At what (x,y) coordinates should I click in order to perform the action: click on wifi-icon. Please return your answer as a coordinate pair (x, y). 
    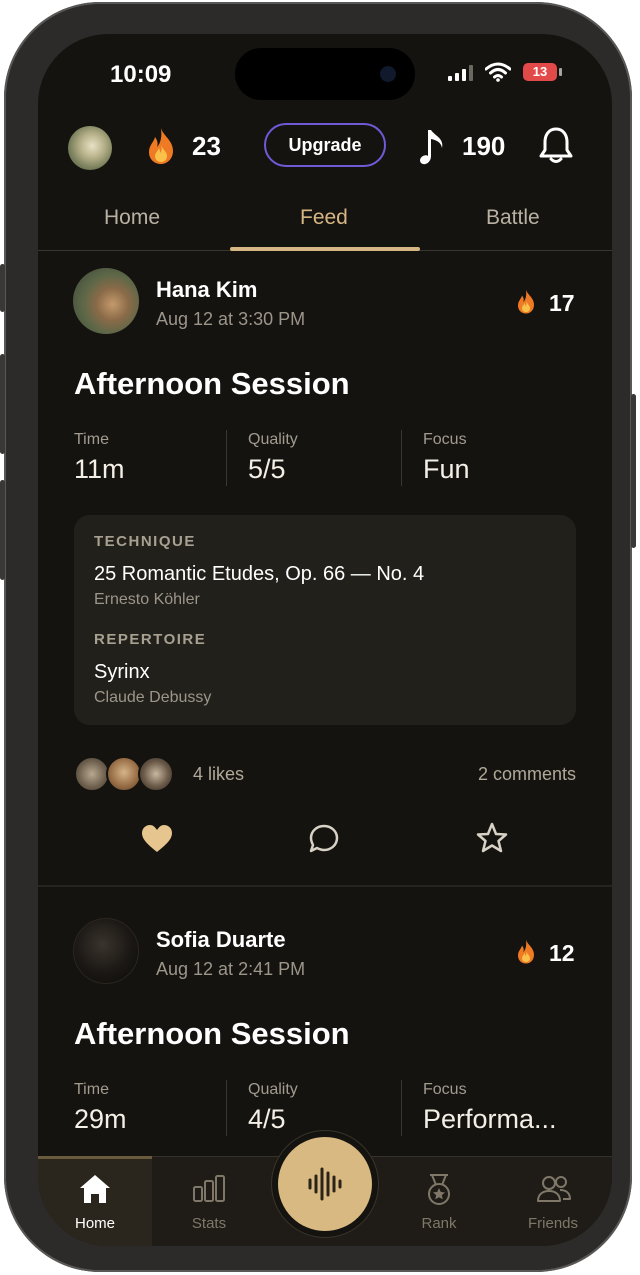
    Looking at the image, I should click on (498, 72).